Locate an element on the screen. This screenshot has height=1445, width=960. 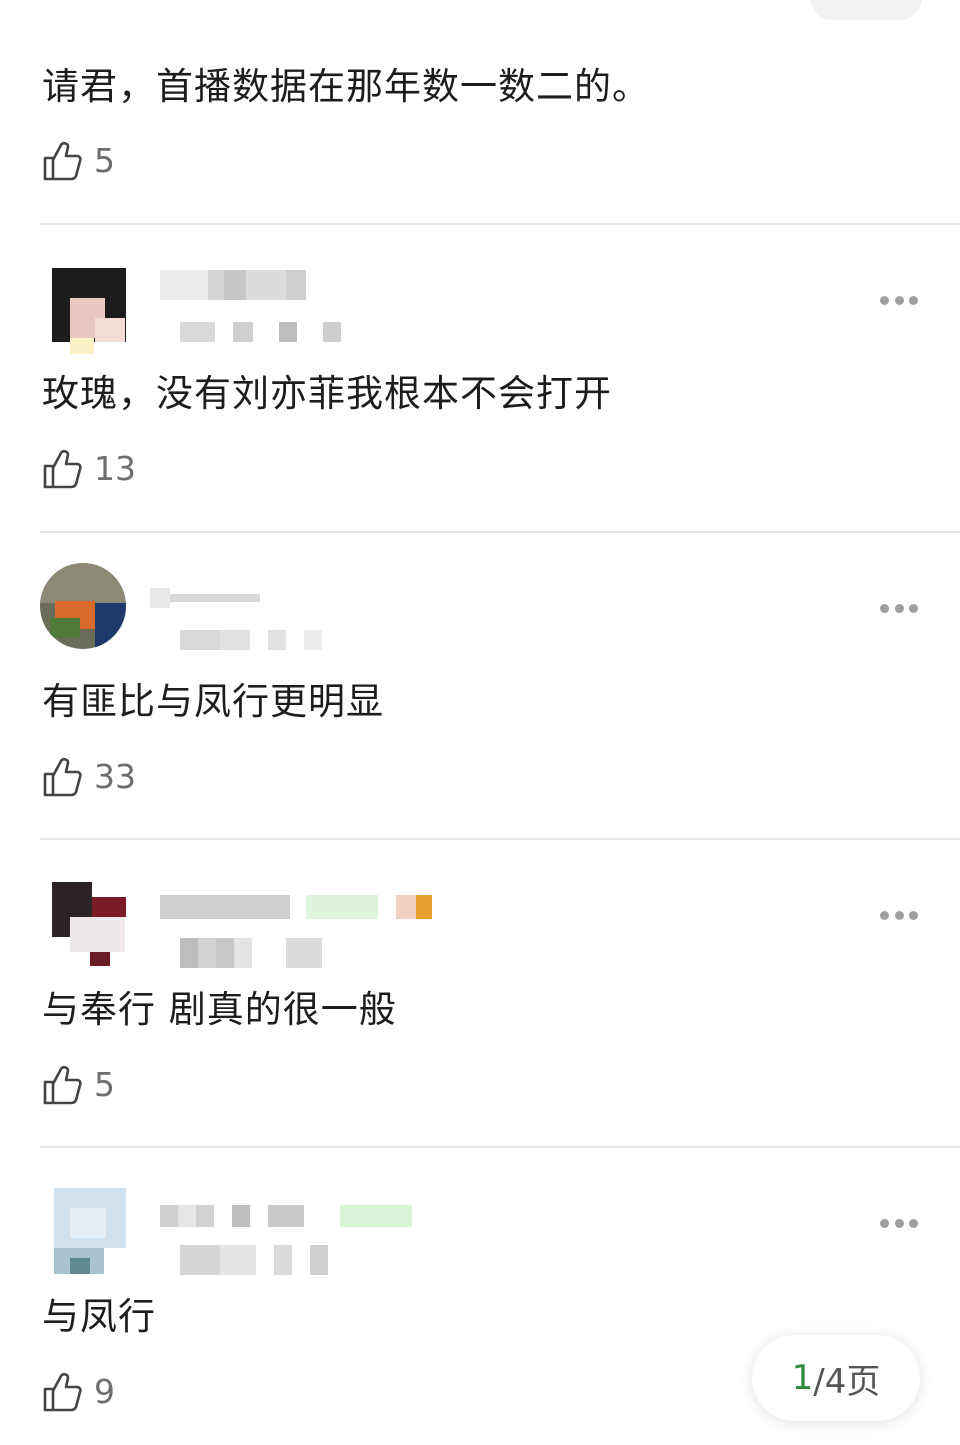
comment-text: 请君，首播数据在那年数一数二的。 is located at coordinates (346, 86).